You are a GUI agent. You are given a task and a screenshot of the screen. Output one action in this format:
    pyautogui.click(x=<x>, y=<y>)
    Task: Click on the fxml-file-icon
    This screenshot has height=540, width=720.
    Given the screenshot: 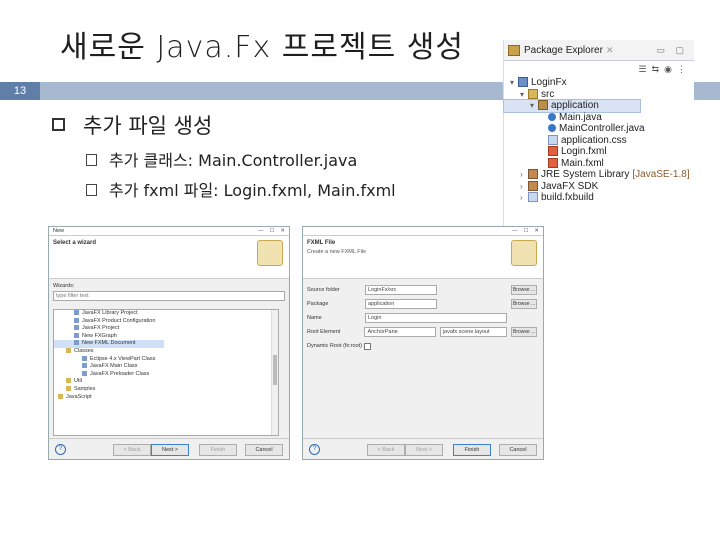 What is the action you would take?
    pyautogui.click(x=553, y=151)
    